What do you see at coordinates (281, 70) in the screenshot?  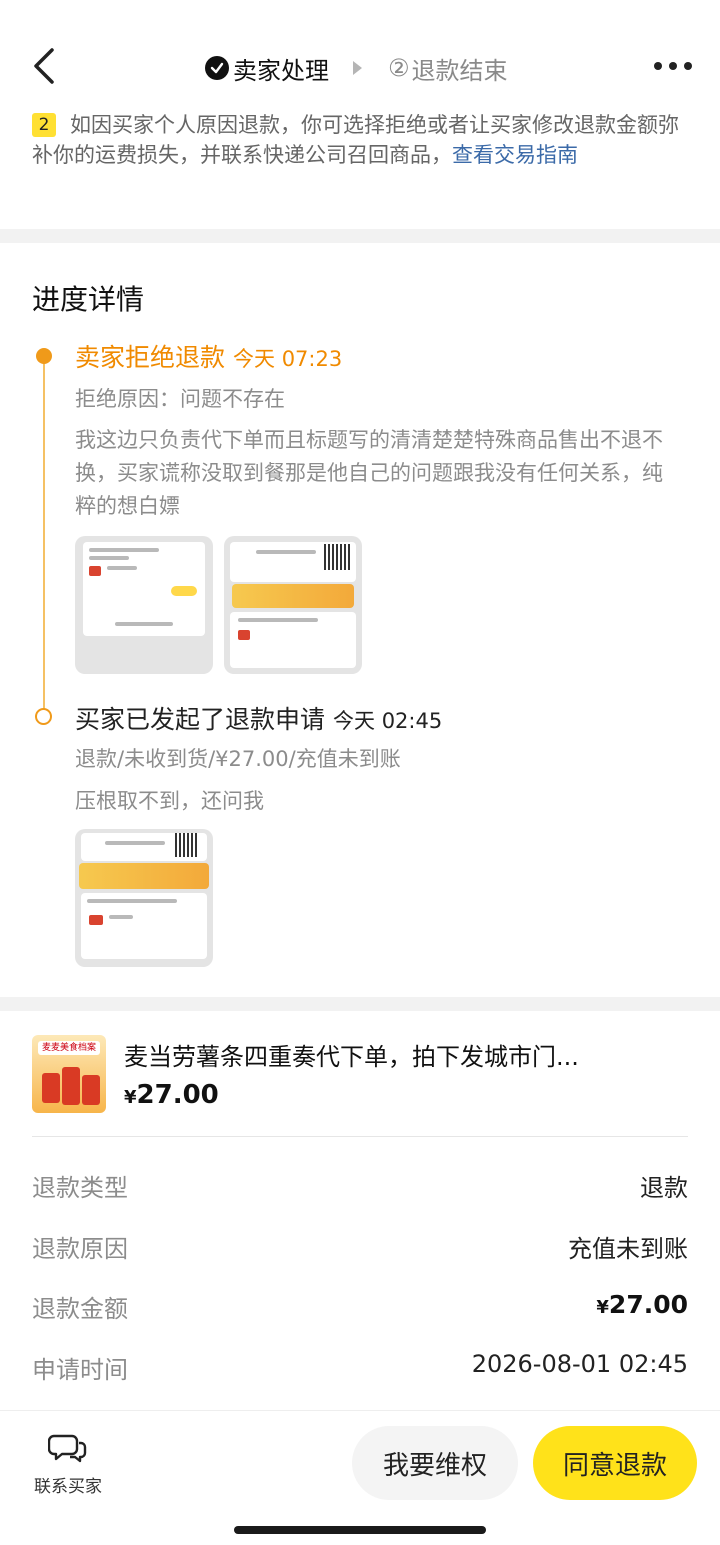 I see `step1-label: 卖家处理` at bounding box center [281, 70].